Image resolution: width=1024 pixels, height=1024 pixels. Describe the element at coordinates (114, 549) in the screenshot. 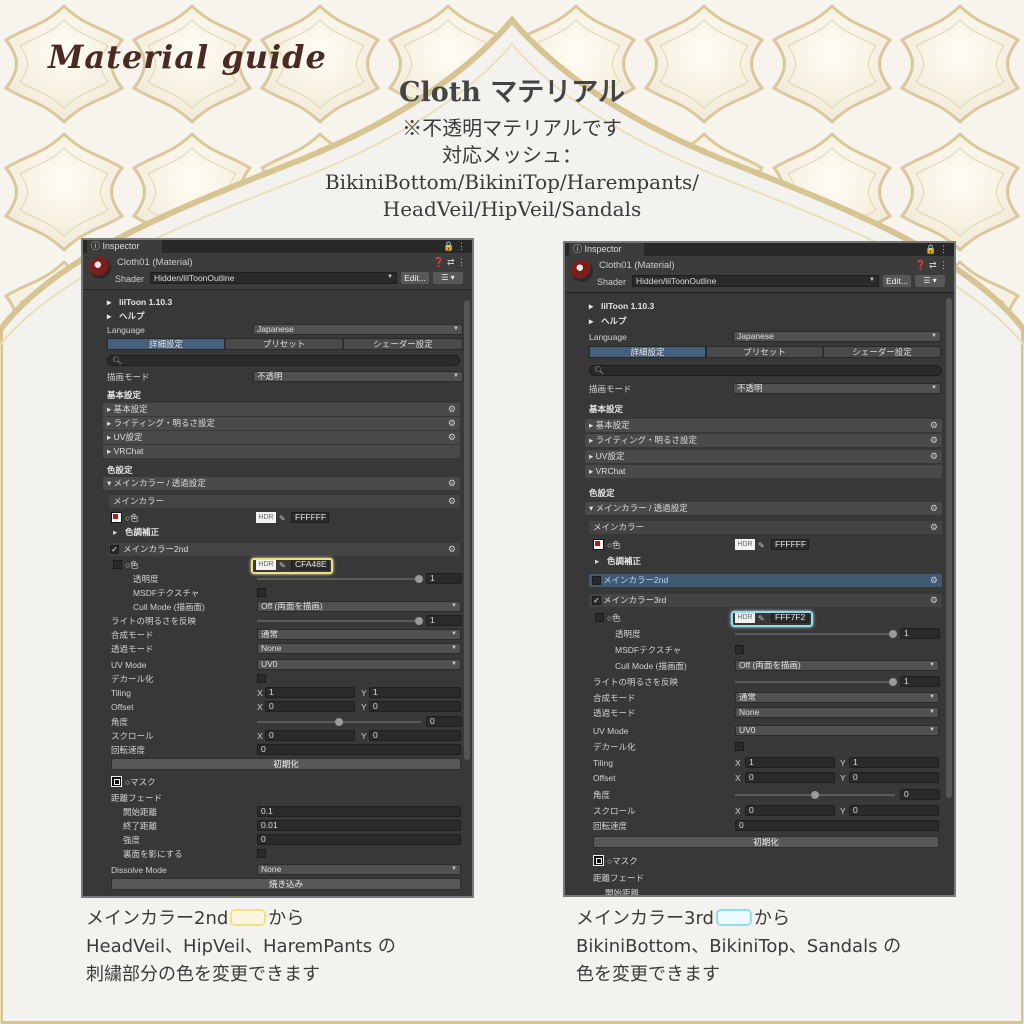

I see `main-color-2nd-checkbox: ✓` at that location.